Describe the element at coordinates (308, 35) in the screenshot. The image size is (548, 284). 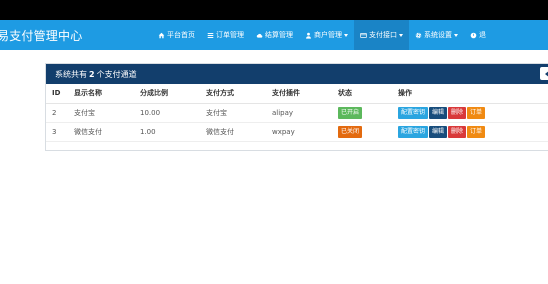
I see `user-icon` at that location.